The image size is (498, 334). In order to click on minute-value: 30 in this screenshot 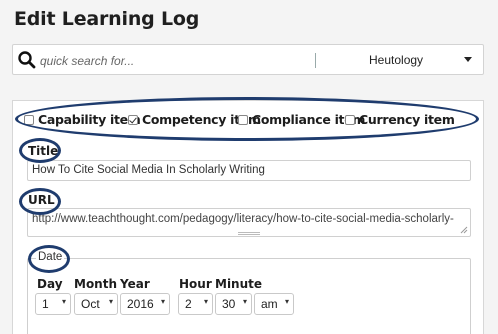, I will do `click(229, 304)`.